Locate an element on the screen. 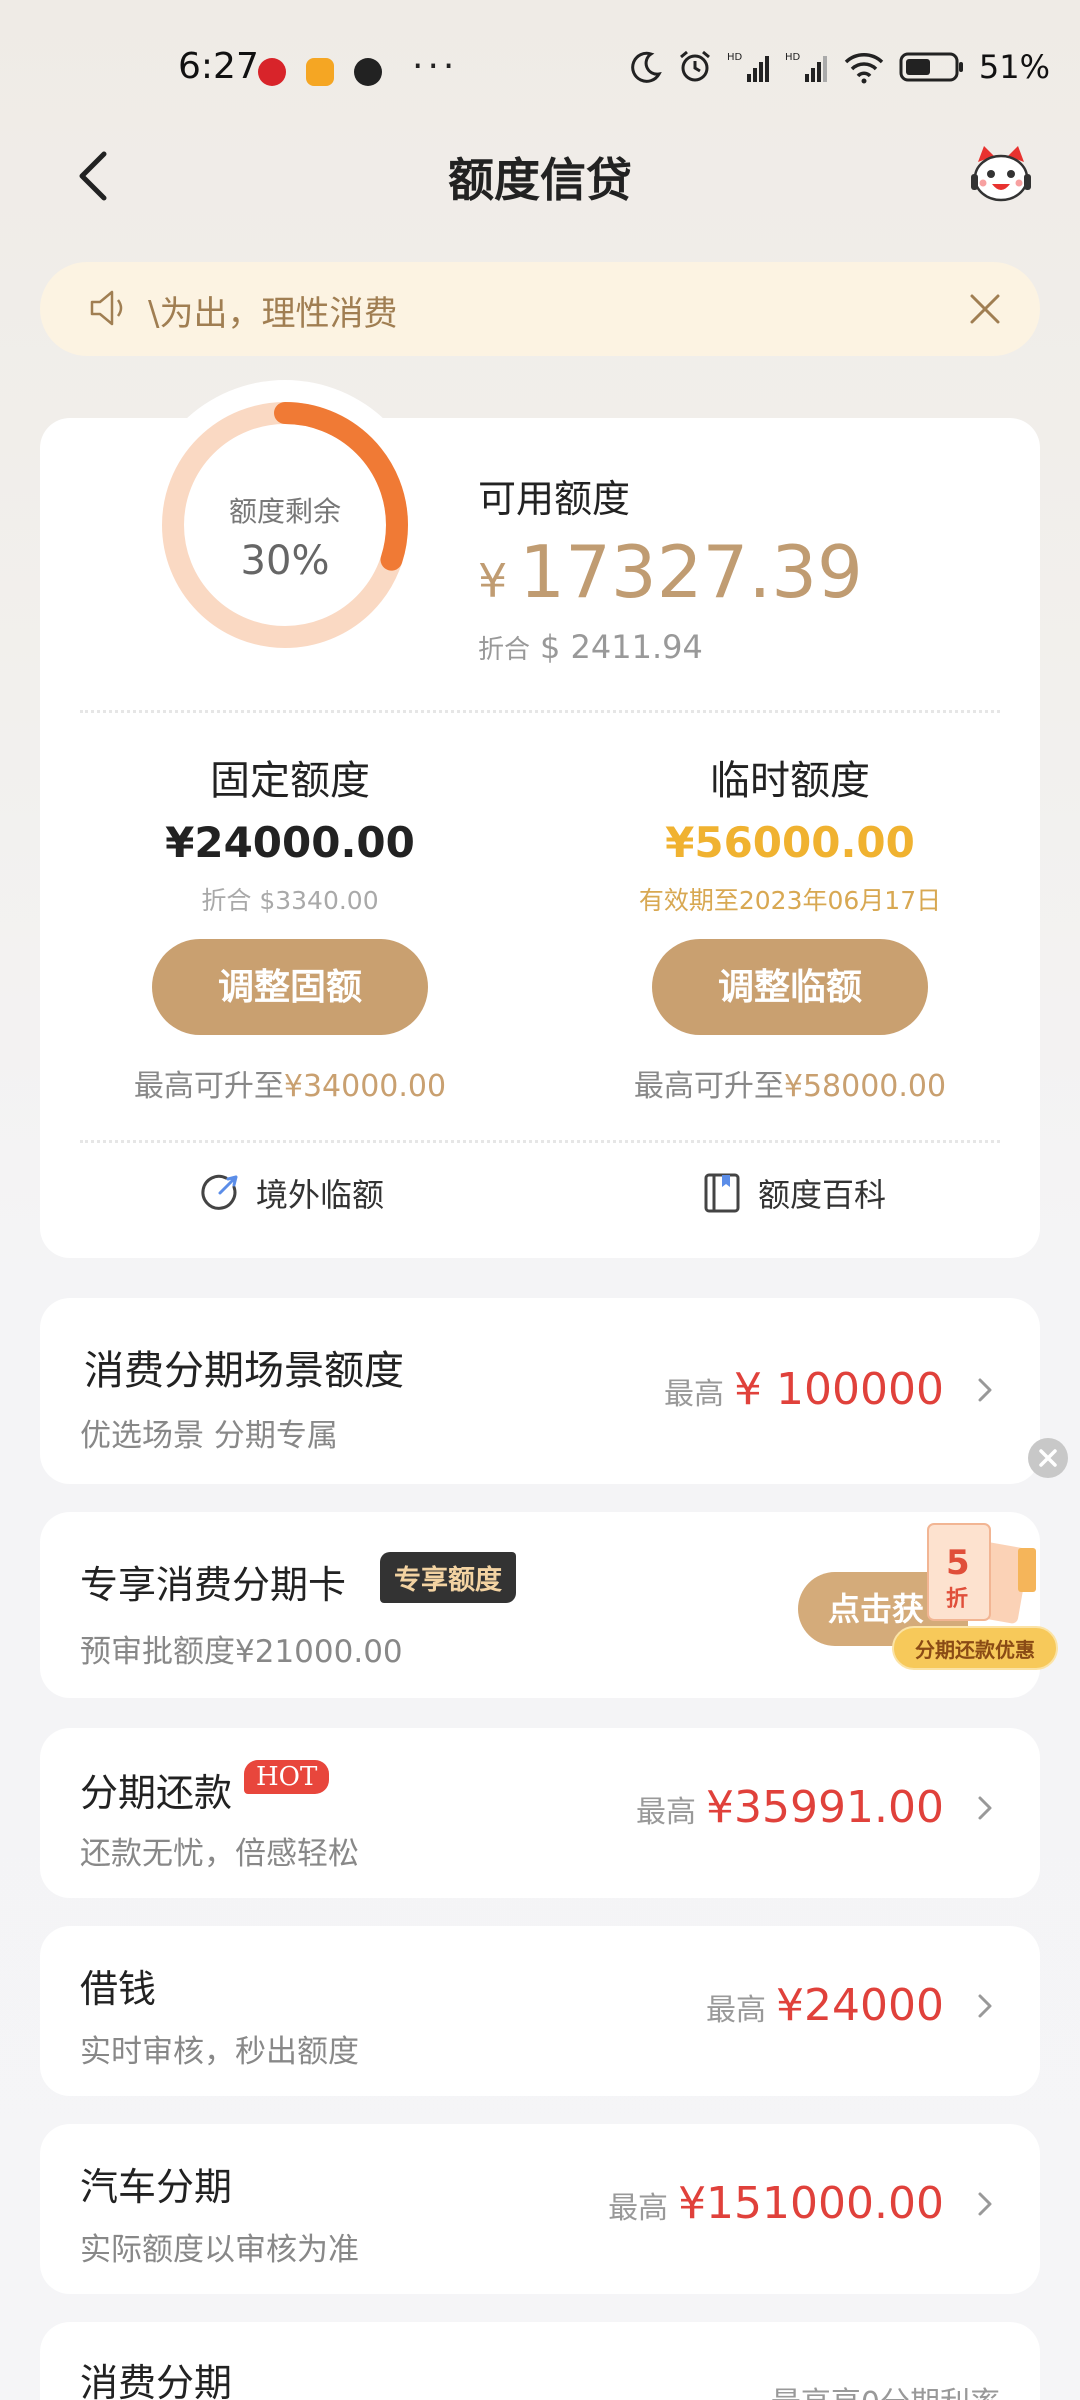  adjust-fixed-button: 调整固额 is located at coordinates (290, 987).